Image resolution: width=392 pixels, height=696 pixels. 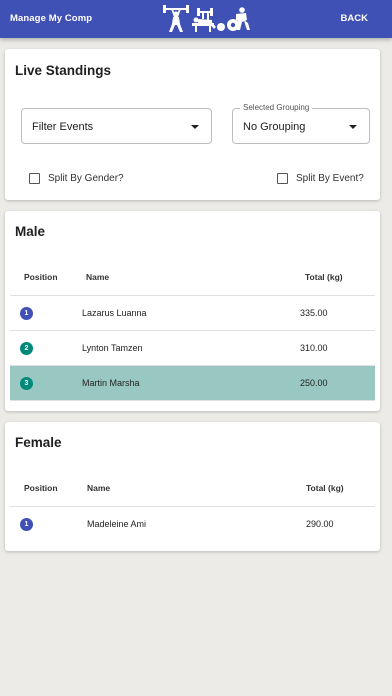 I want to click on athlete-name: Lazarus Luanna, so click(x=114, y=313).